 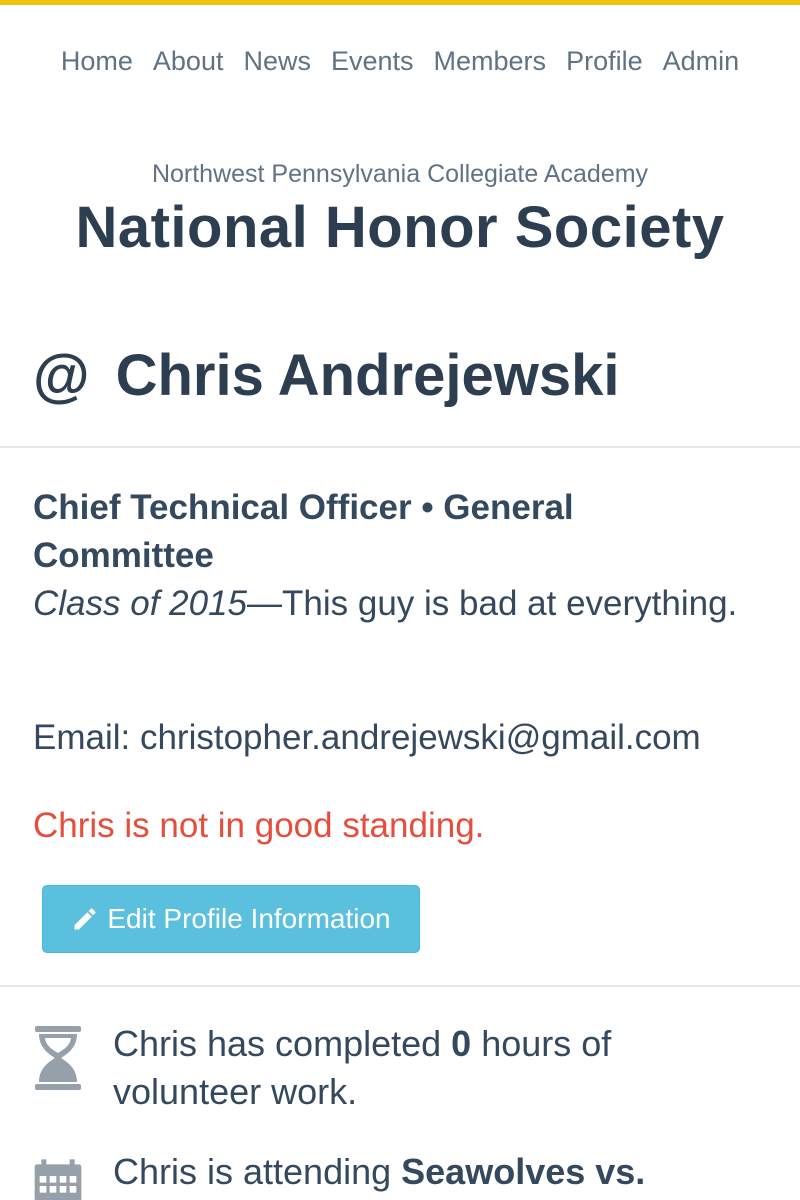 What do you see at coordinates (461, 1043) in the screenshot?
I see `hours-value: 0` at bounding box center [461, 1043].